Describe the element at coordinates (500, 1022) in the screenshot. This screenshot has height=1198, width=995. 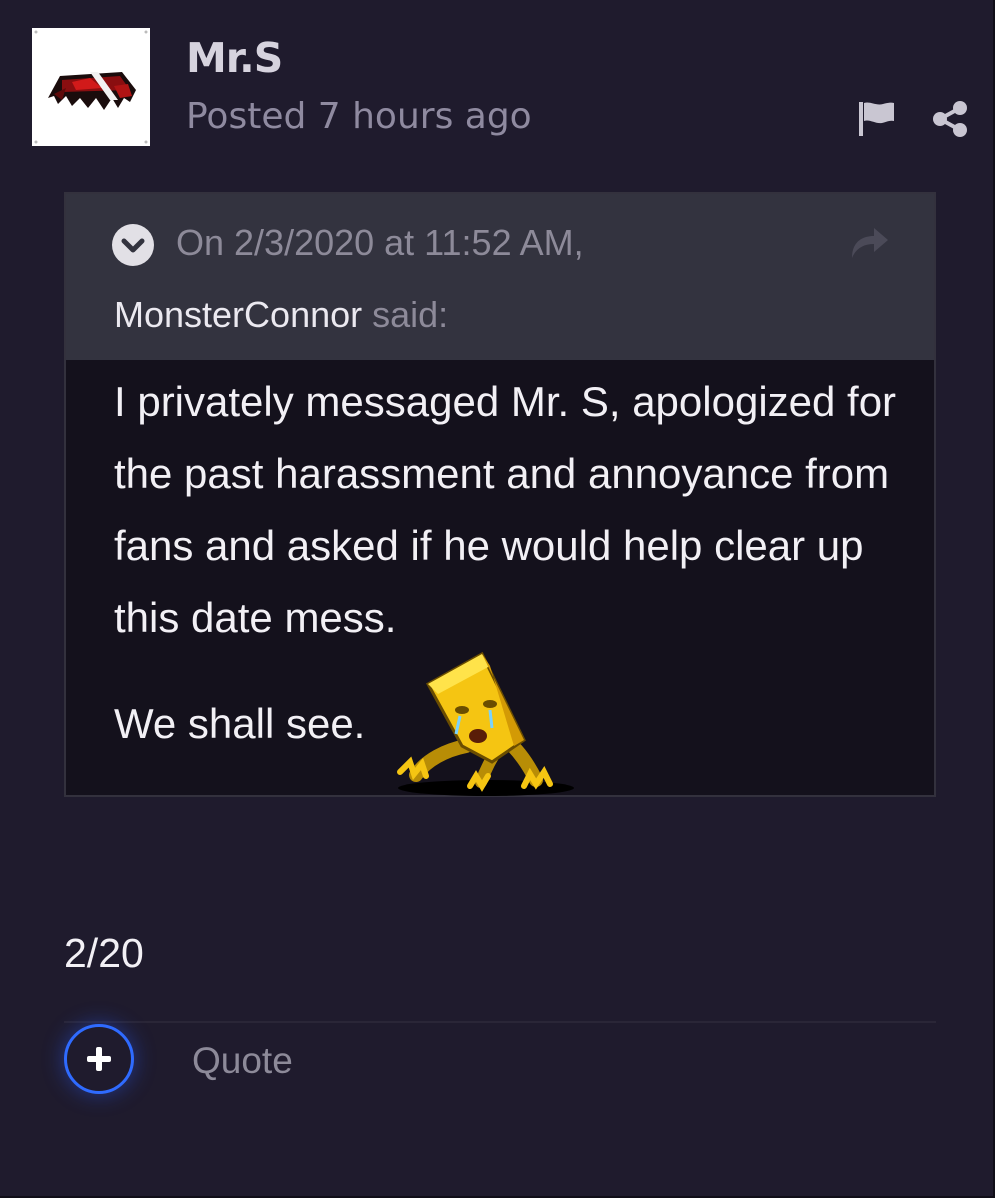
I see `divider` at that location.